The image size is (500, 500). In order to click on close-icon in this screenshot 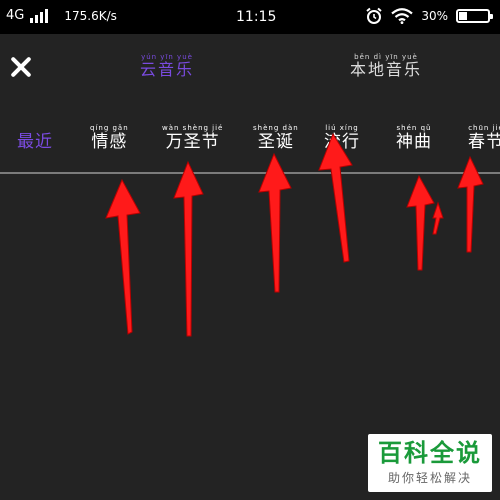, I will do `click(21, 67)`.